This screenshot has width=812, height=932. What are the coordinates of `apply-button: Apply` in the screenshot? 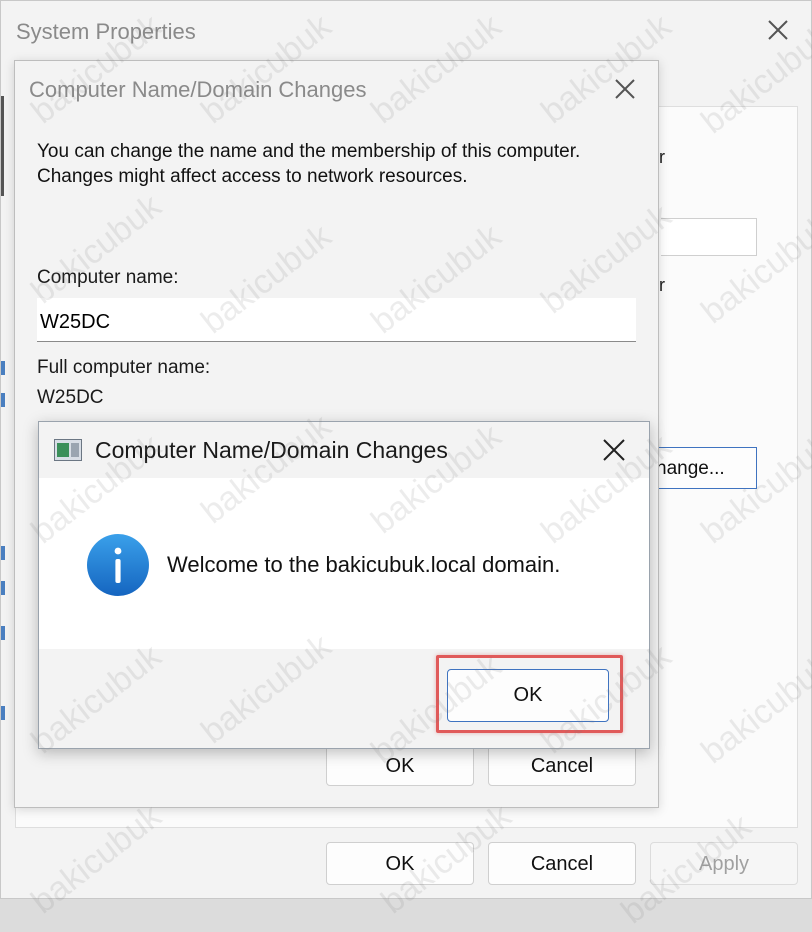 It's located at (724, 863).